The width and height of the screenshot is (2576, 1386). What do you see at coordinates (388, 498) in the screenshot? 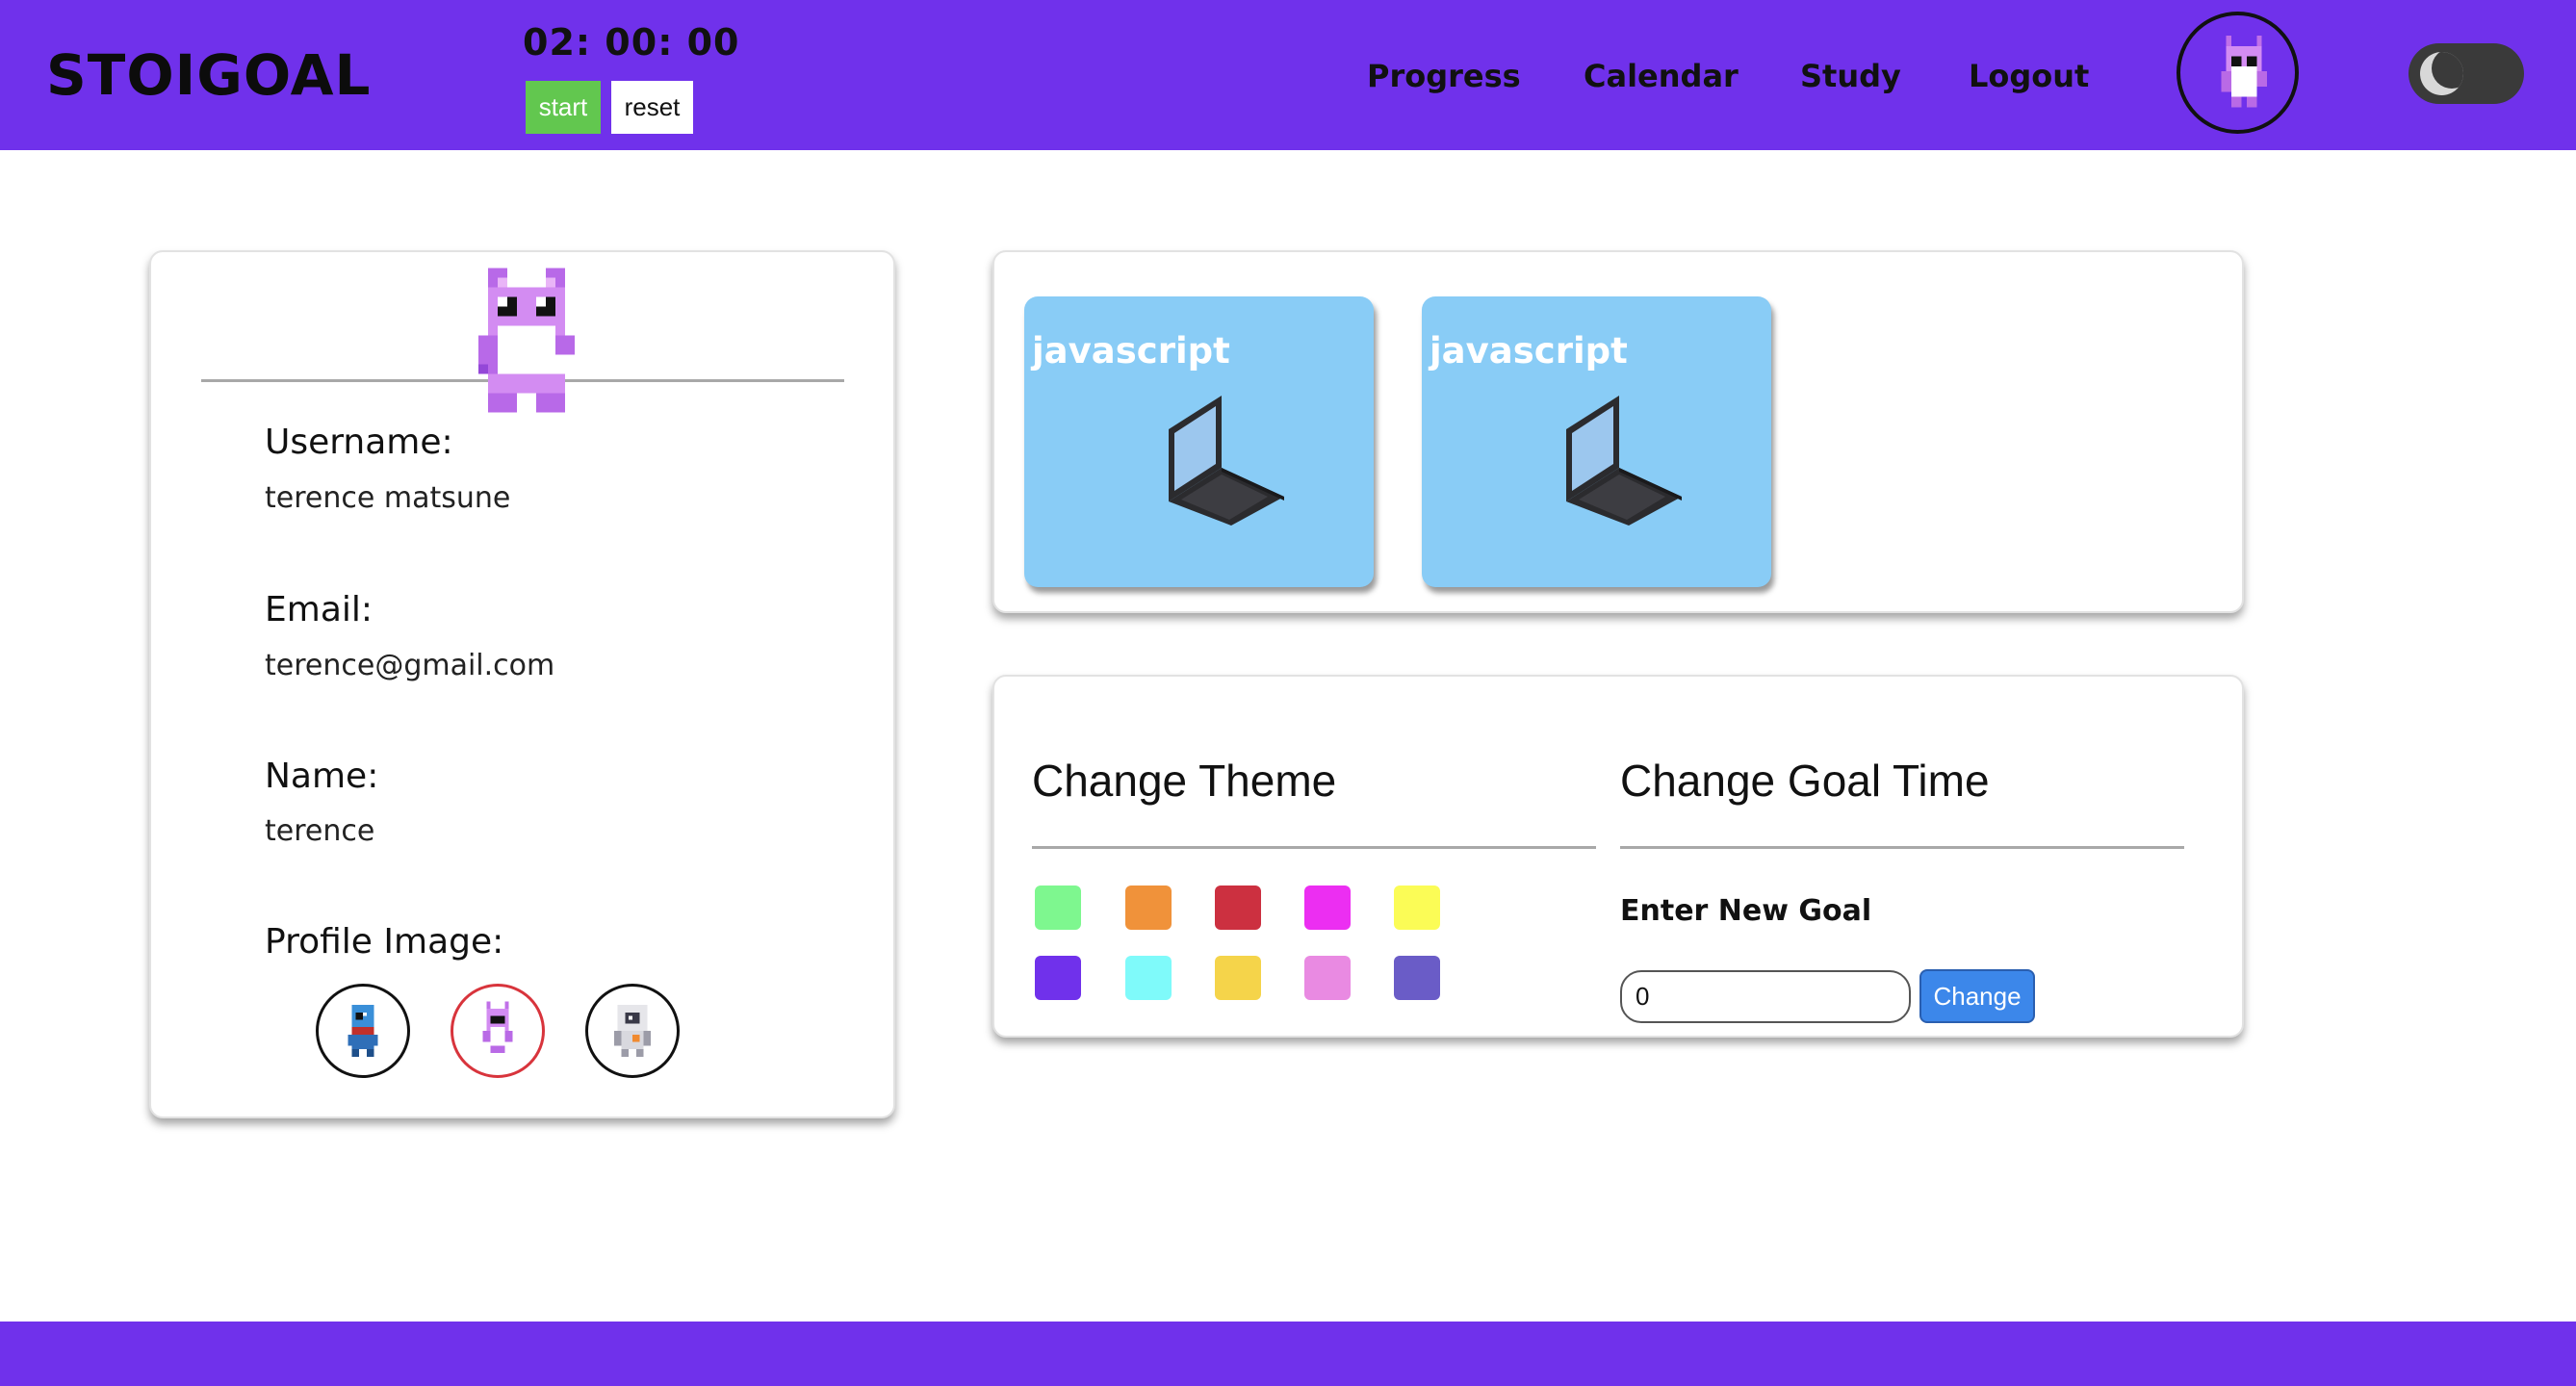
I see `username-value: terence matsune` at bounding box center [388, 498].